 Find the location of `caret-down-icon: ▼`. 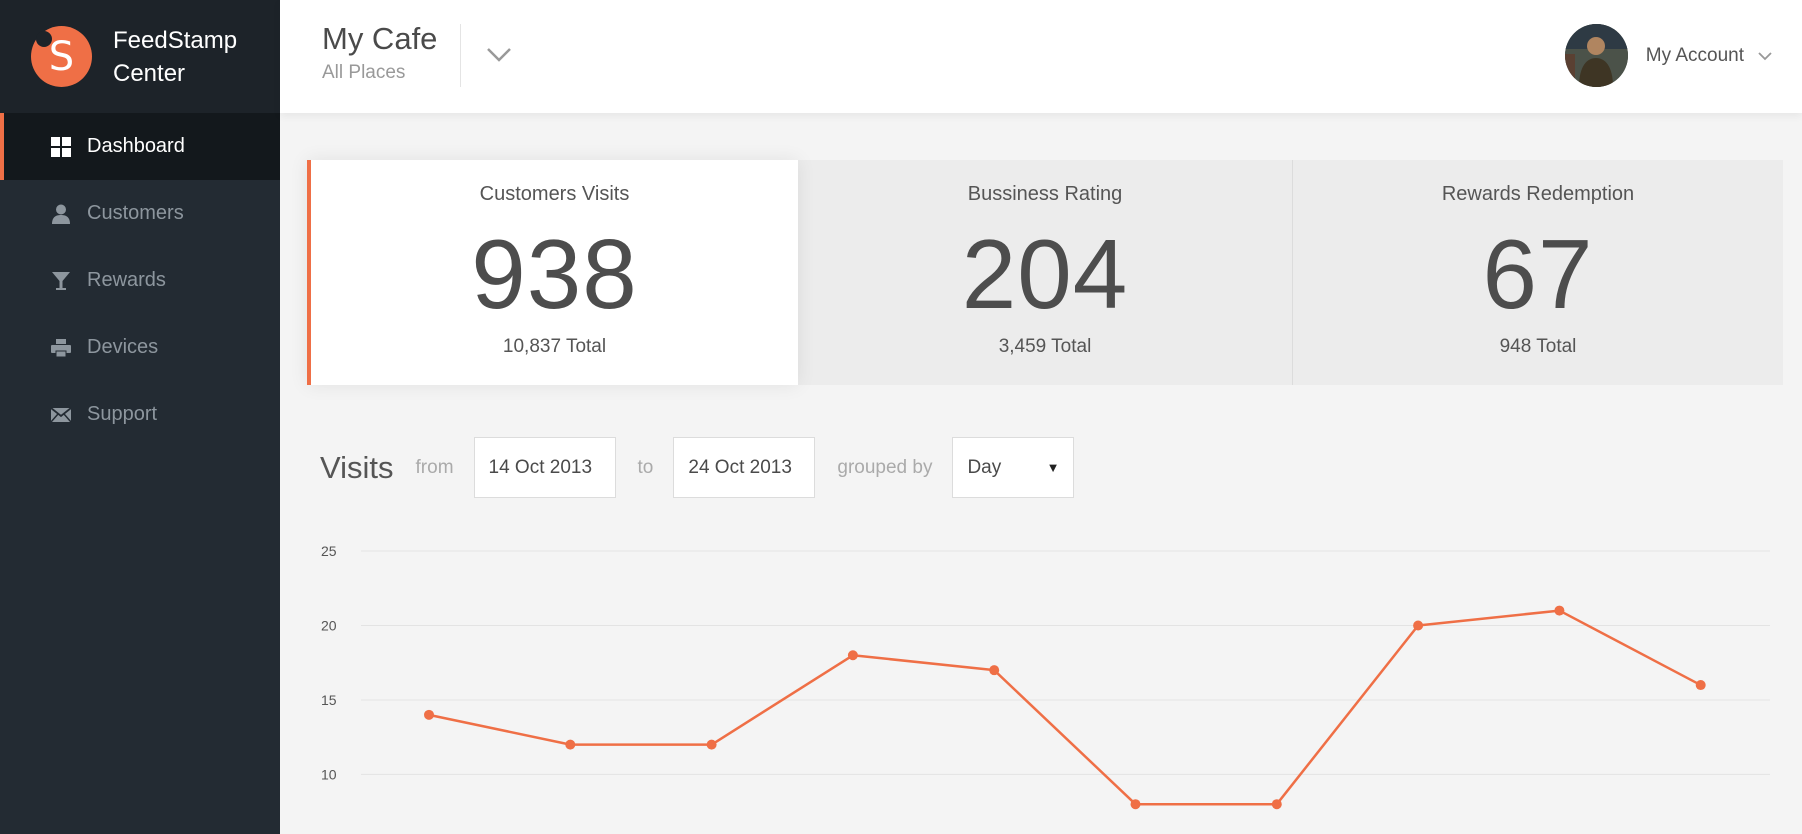

caret-down-icon: ▼ is located at coordinates (1053, 467).